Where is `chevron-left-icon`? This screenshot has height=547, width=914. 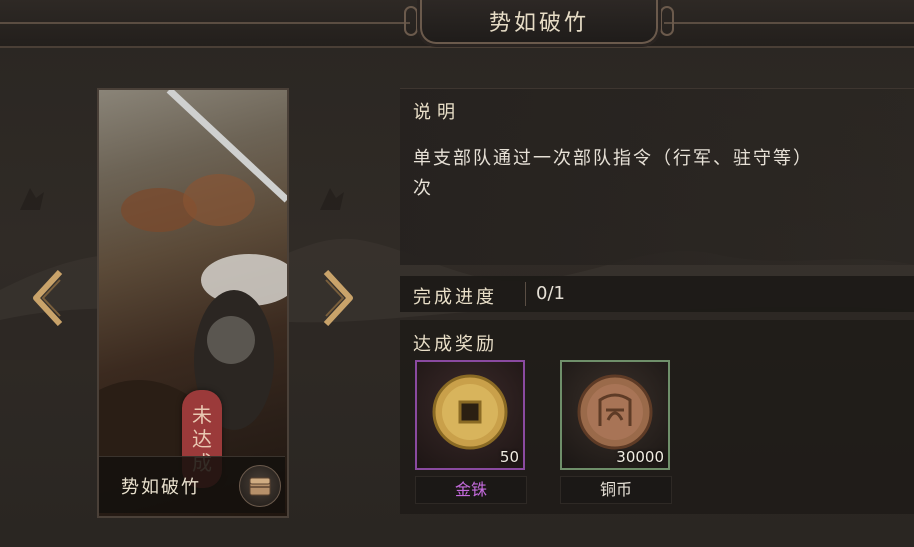
chevron-left-icon is located at coordinates (48, 298).